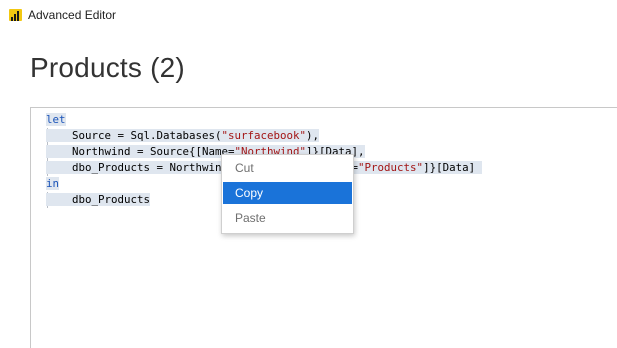  I want to click on window-title: Advanced Editor, so click(72, 15).